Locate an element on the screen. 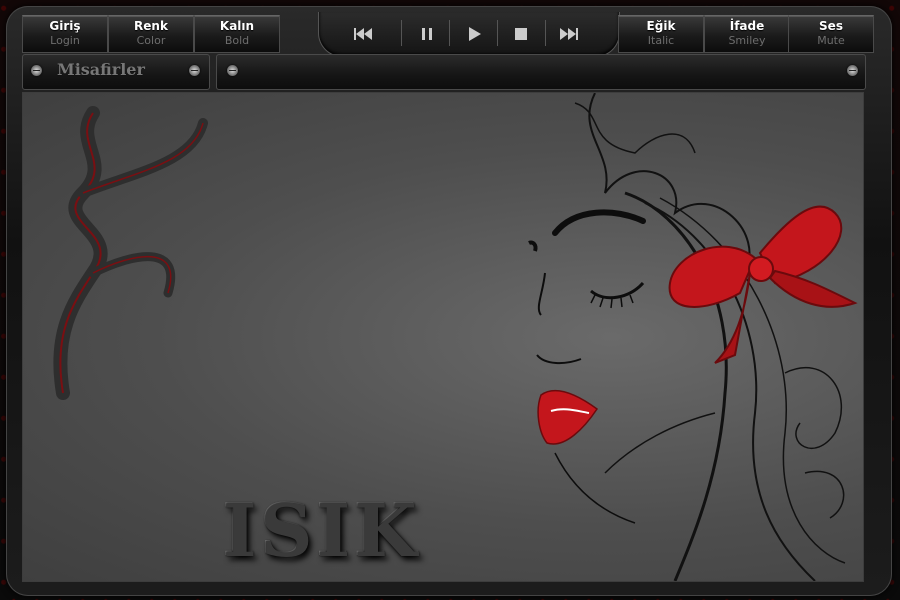 The height and width of the screenshot is (600, 900). guests-title: Misafirler is located at coordinates (101, 69).